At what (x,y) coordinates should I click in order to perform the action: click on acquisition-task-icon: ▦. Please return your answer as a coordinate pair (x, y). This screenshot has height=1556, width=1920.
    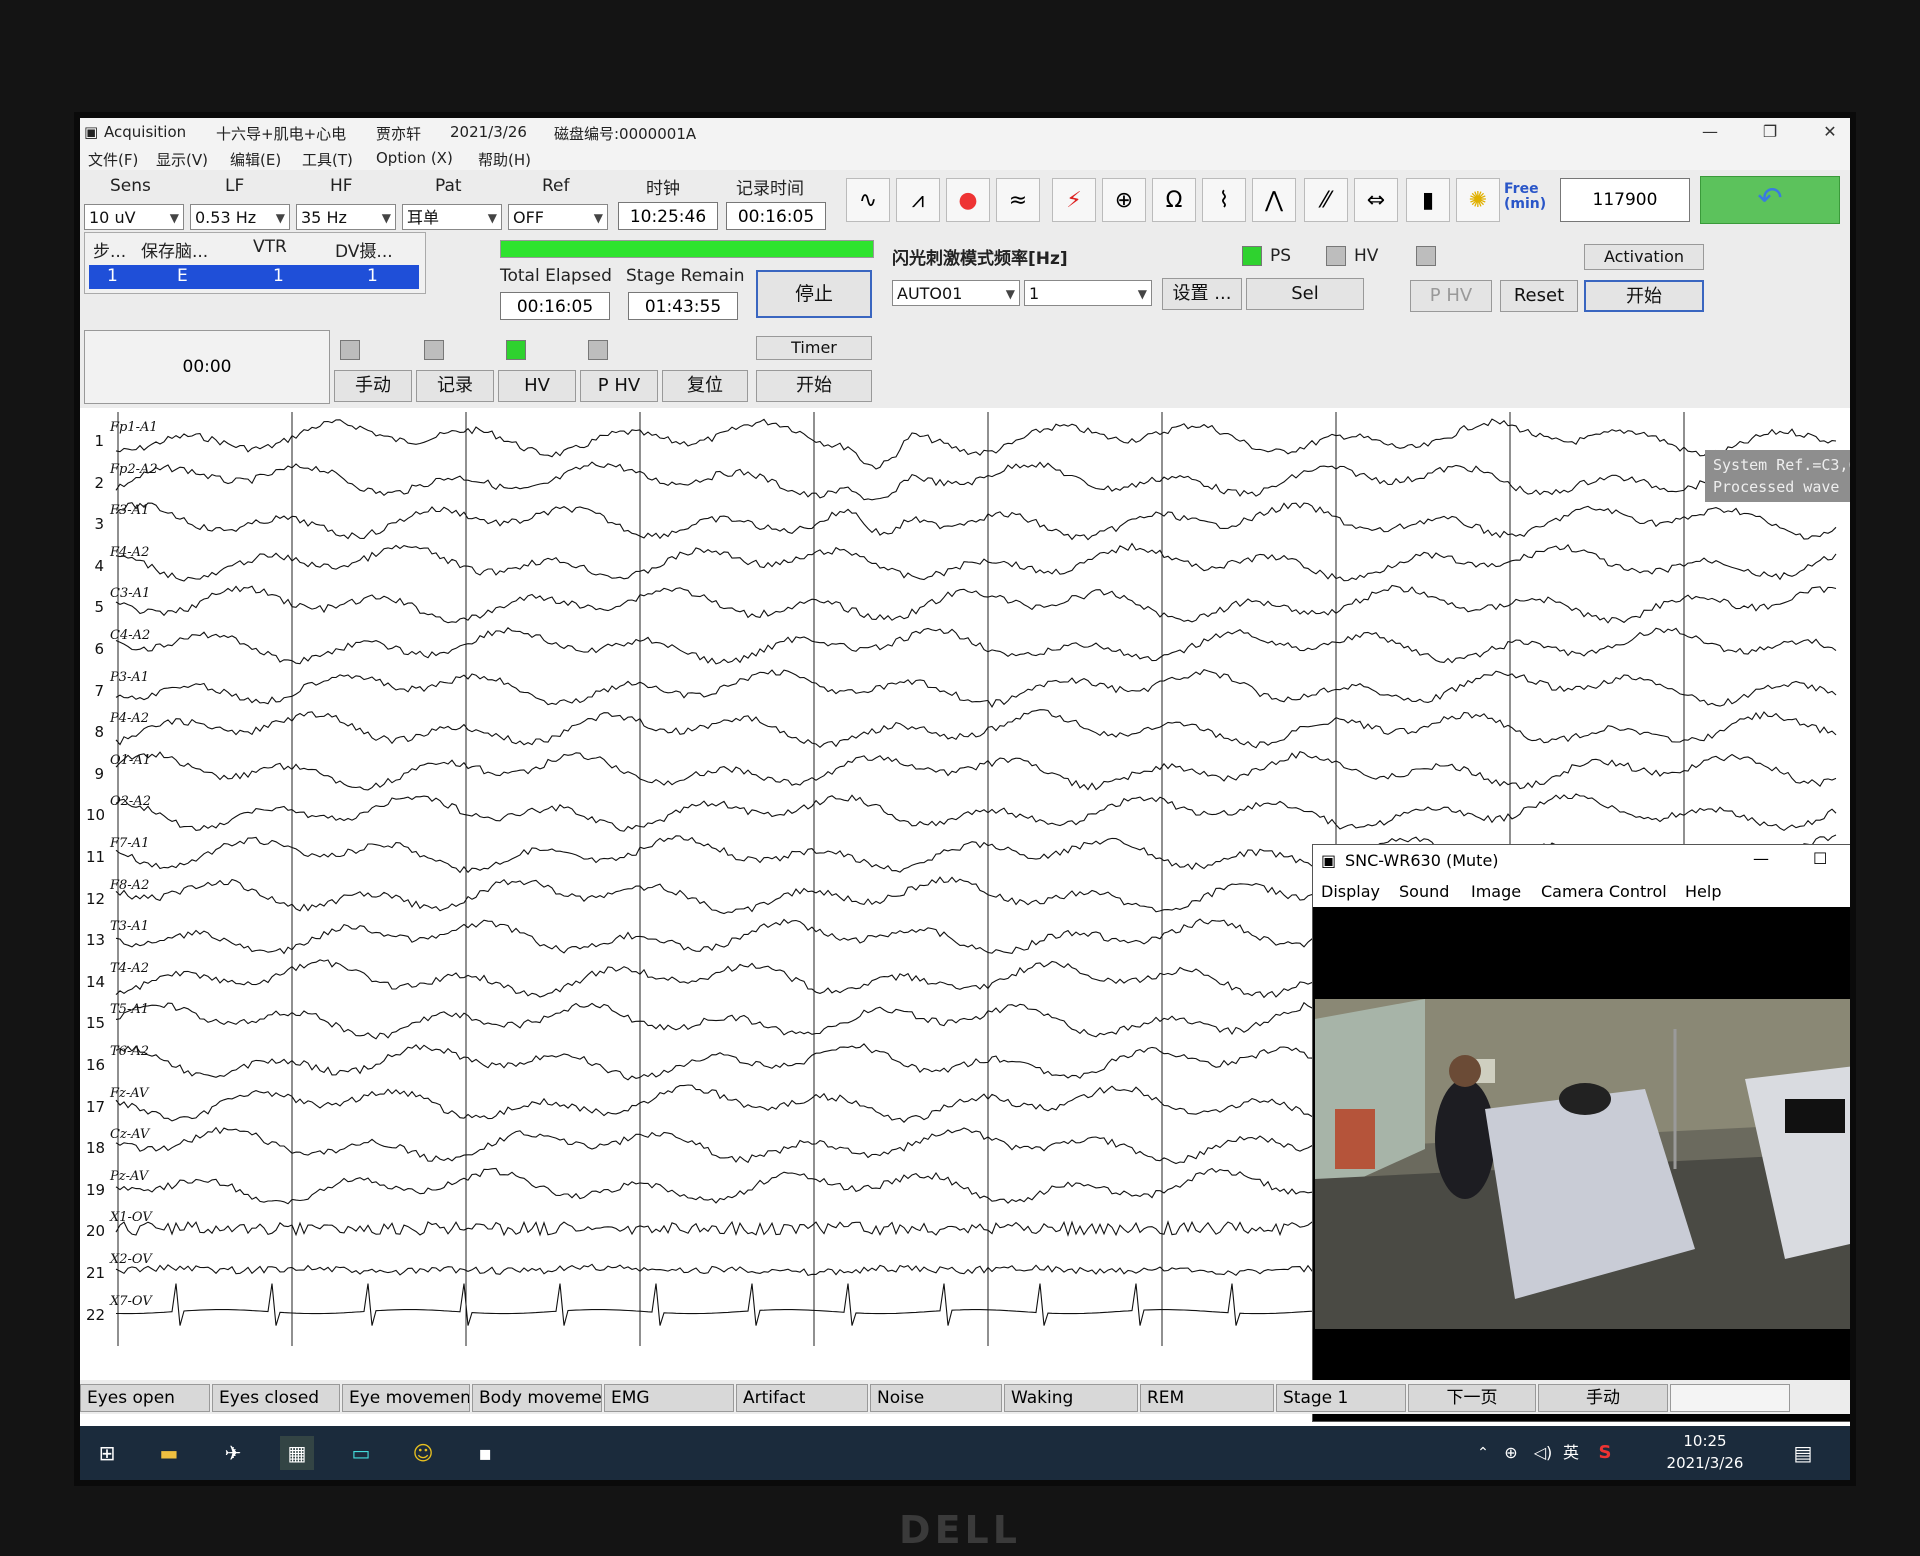
    Looking at the image, I should click on (297, 1453).